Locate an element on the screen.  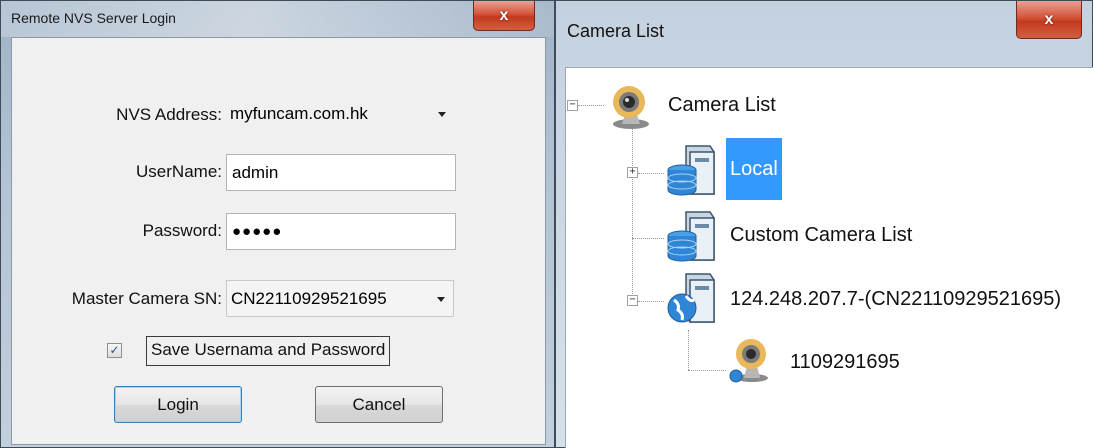
login-button: Login is located at coordinates (178, 404).